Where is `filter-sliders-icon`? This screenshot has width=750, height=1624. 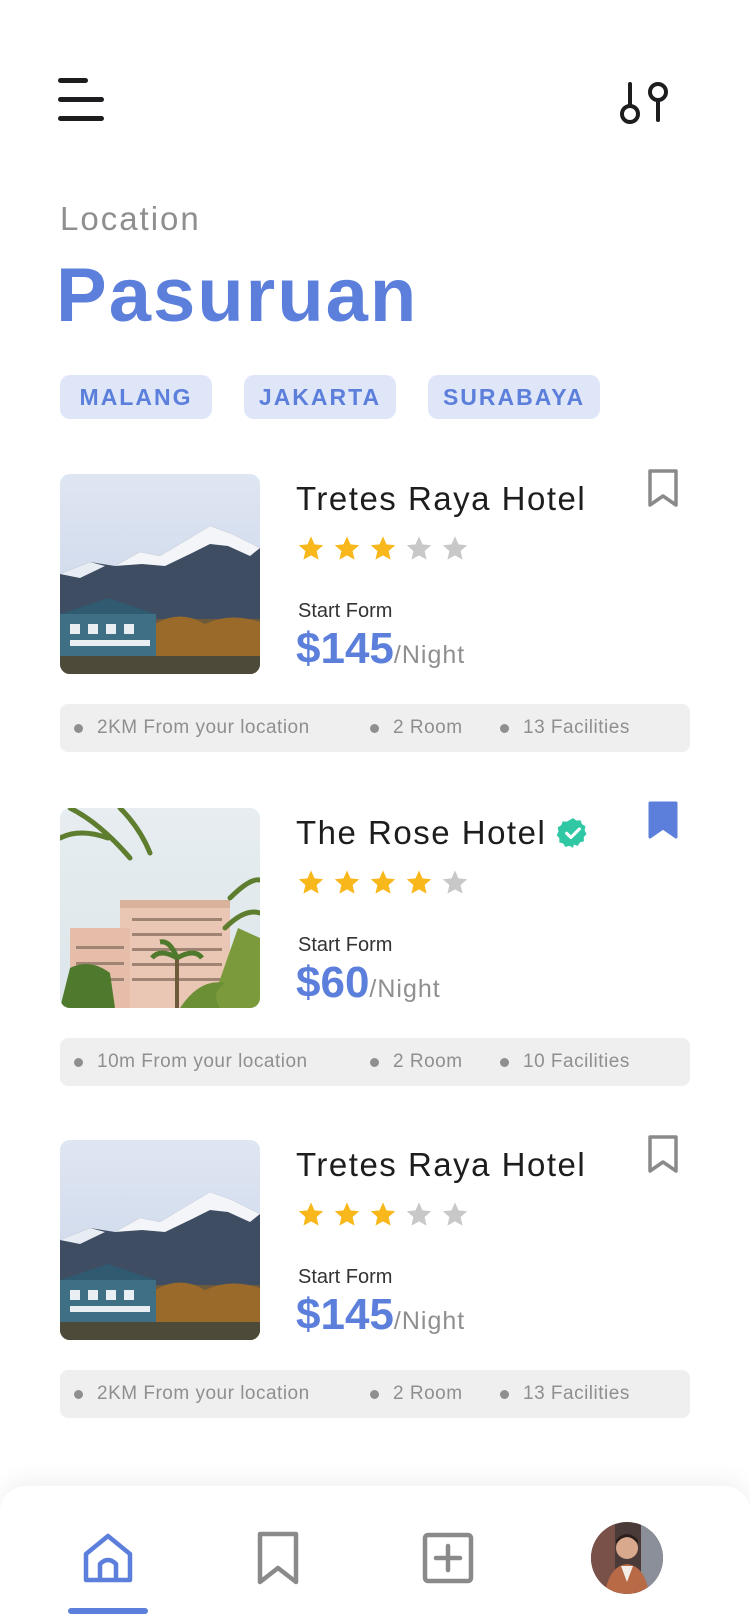 filter-sliders-icon is located at coordinates (644, 103).